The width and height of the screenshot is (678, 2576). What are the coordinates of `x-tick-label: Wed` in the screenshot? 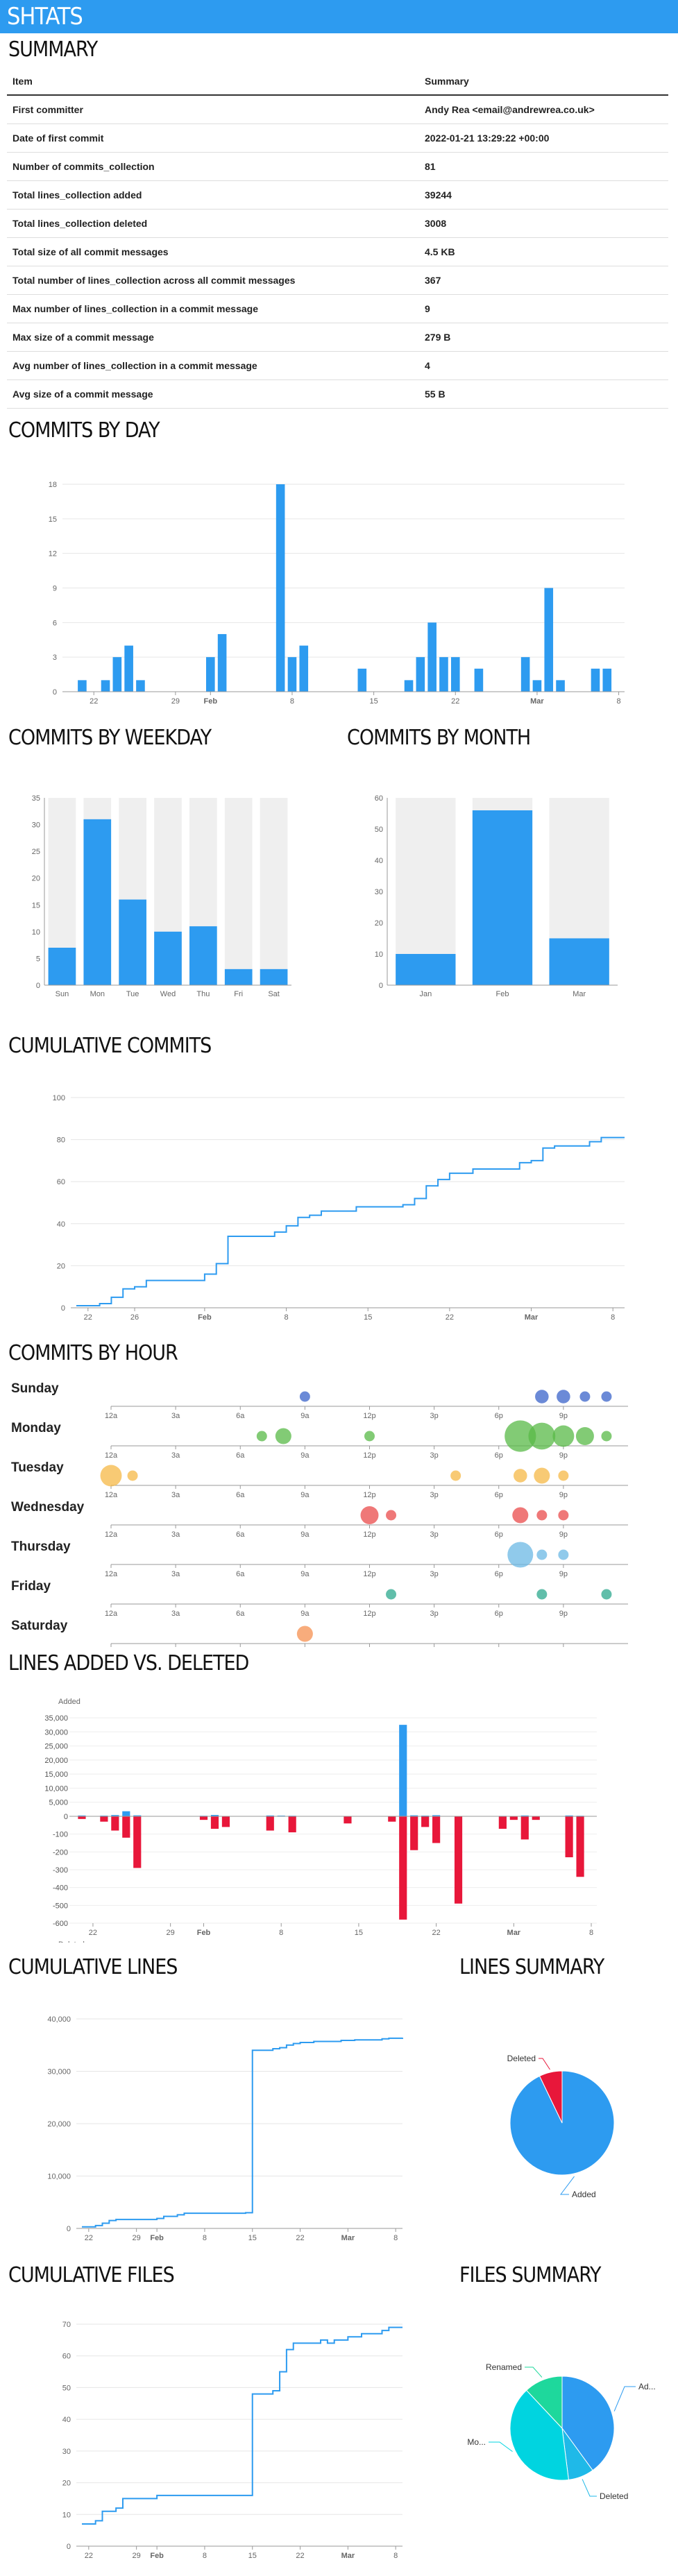 It's located at (168, 994).